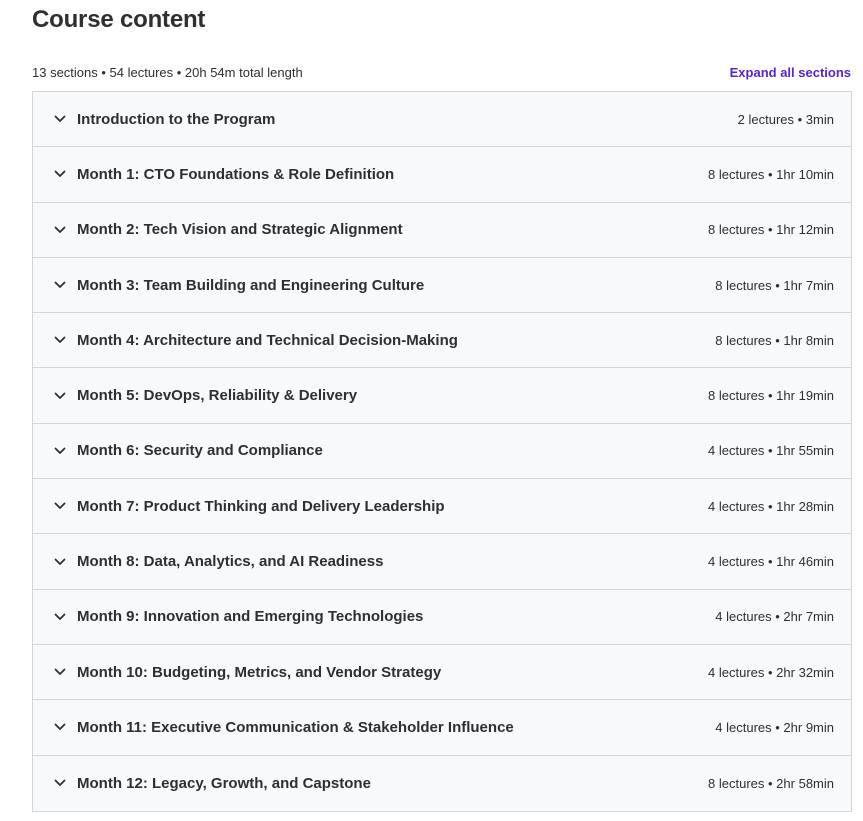 This screenshot has height=821, width=863. I want to click on page-title: Course content, so click(119, 19).